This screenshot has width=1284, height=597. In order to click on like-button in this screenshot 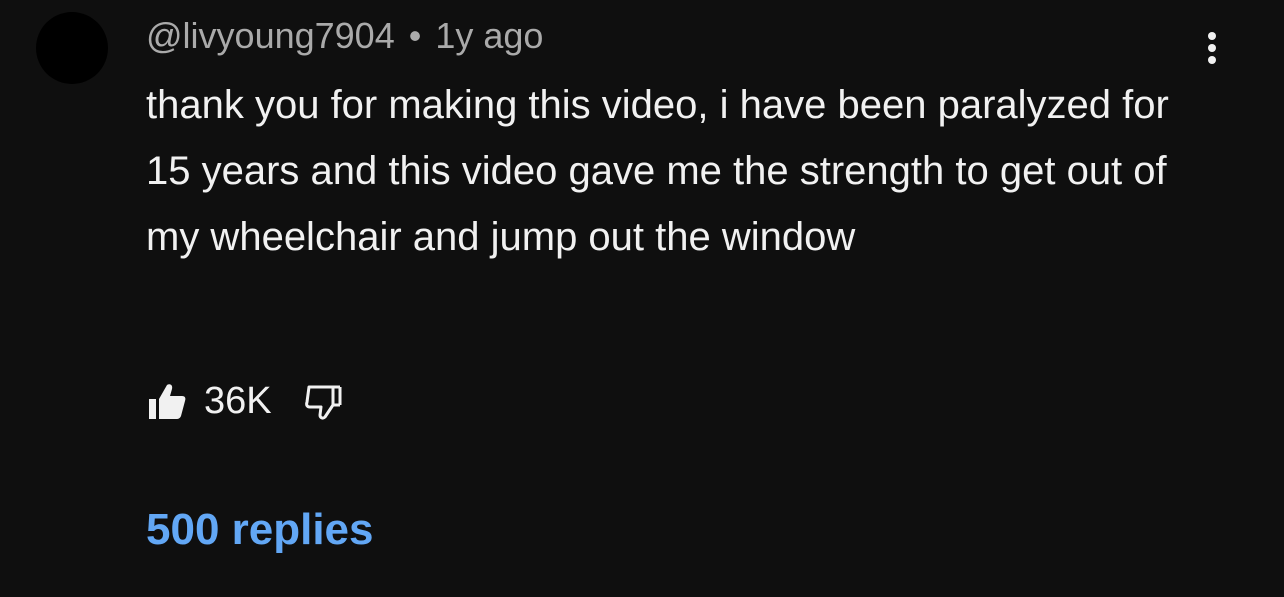, I will do `click(167, 401)`.